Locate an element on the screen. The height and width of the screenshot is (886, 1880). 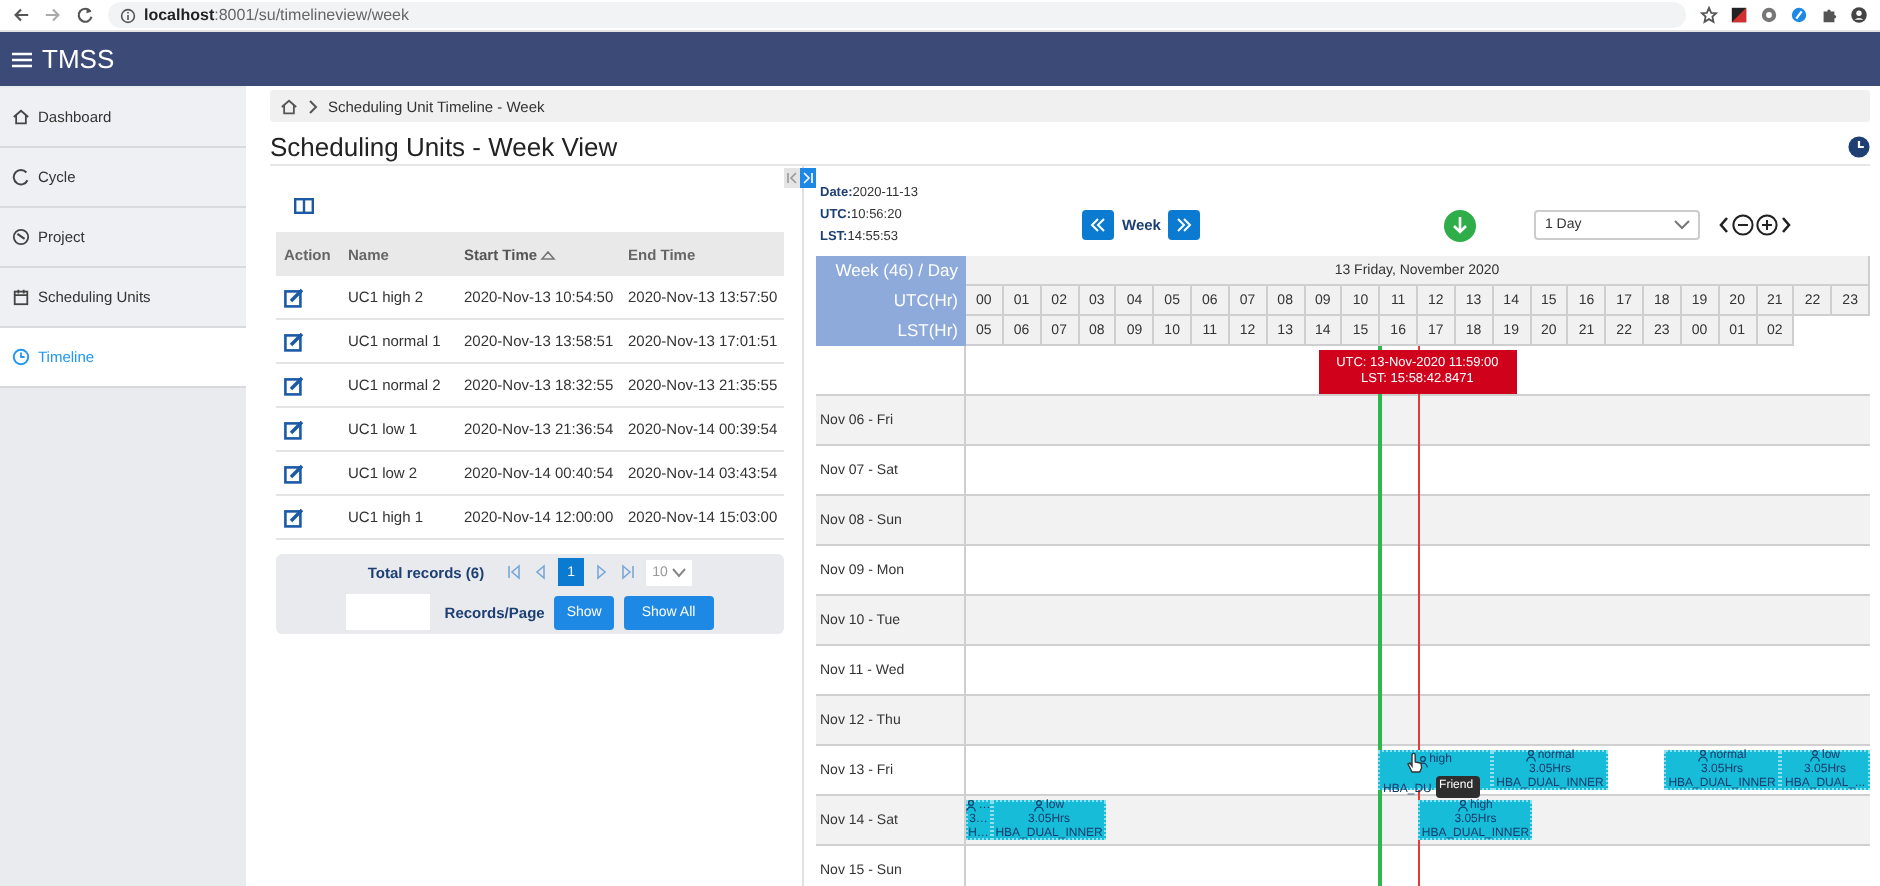
url-text: localhost:8001/su/timelineview/week is located at coordinates (277, 15).